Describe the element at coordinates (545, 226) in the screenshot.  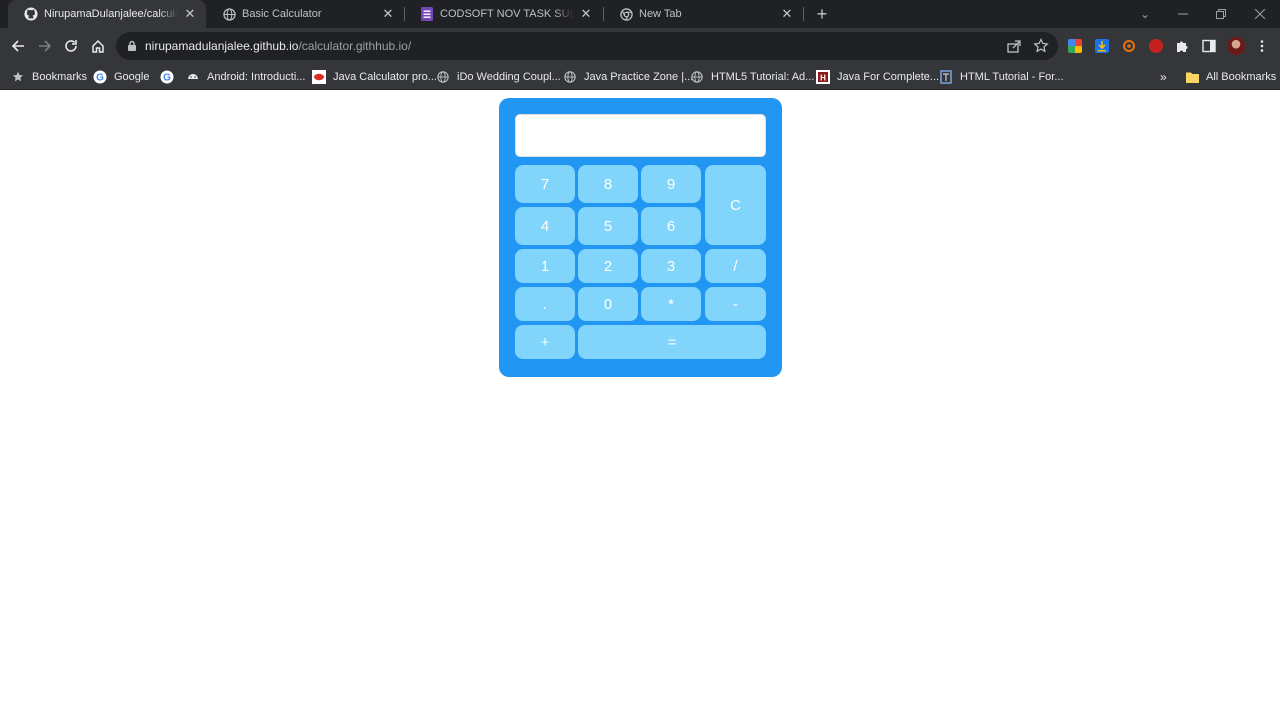
I see `key-4: 4` at that location.